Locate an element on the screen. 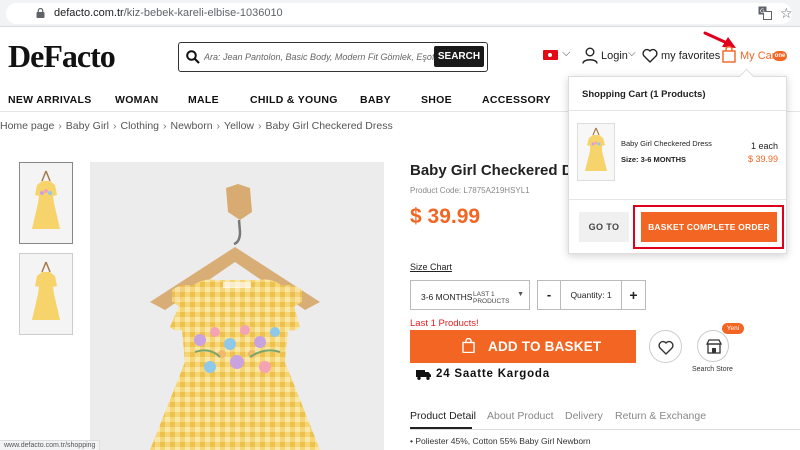  heart-outline-icon is located at coordinates (666, 347).